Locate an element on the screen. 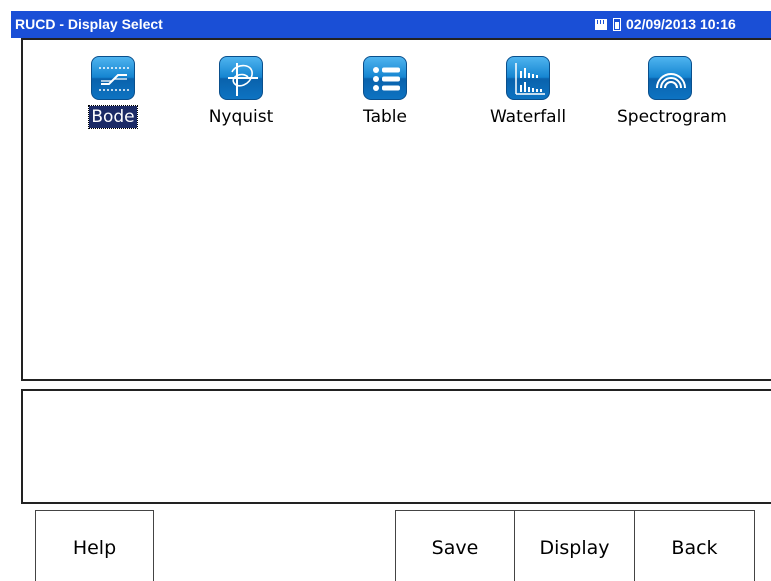 The width and height of the screenshot is (771, 581). back-button: Back is located at coordinates (694, 545).